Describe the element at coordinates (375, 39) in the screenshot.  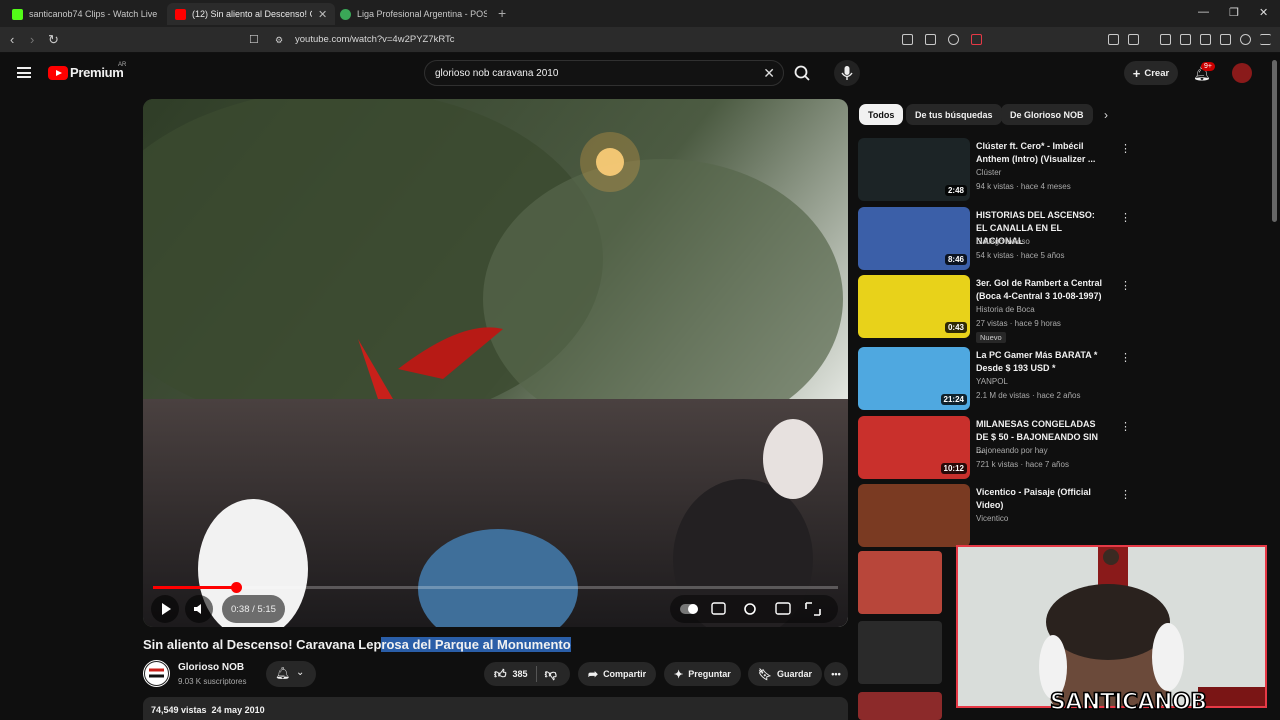
I see `url-field: youtube.com/watch?v=4w2PYZ7kRTc` at that location.